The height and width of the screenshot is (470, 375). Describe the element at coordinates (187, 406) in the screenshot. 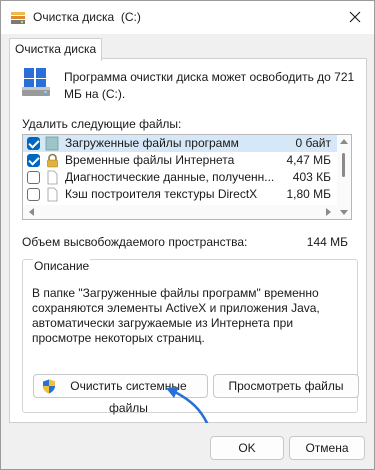

I see `annotation-arrow-icon` at that location.